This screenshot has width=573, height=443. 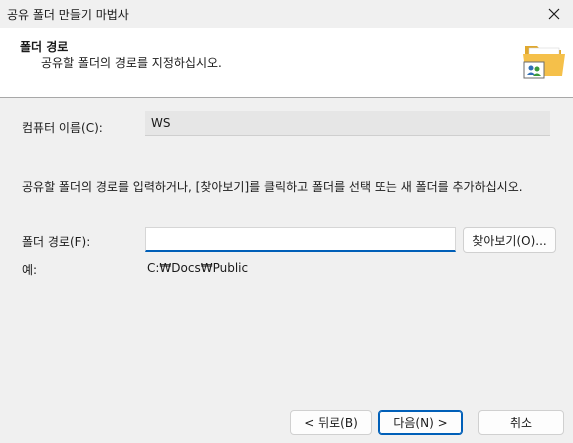 I want to click on folder-path-input, so click(x=300, y=239).